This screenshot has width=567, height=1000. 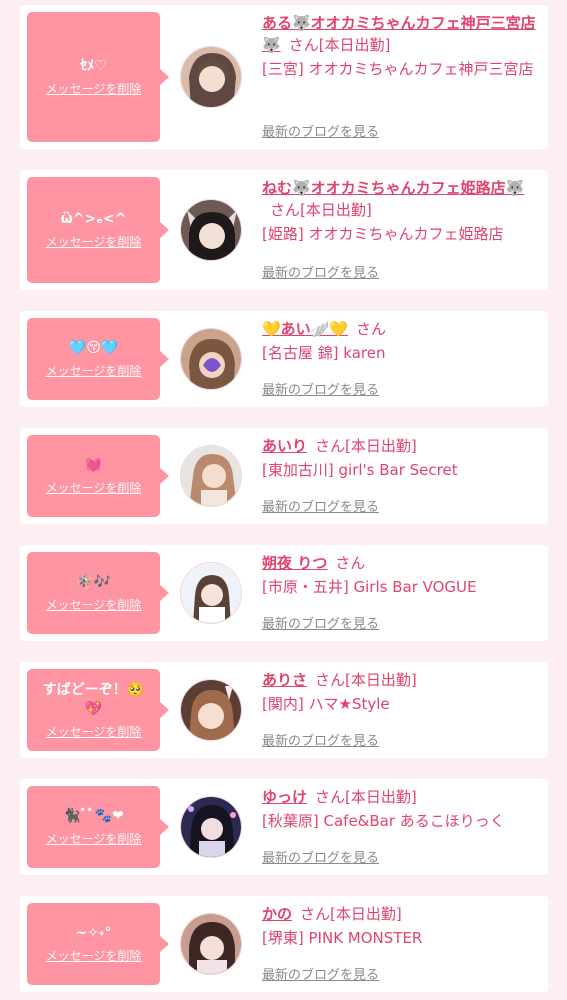 What do you see at coordinates (297, 470) in the screenshot?
I see `area-label: 東加古川` at bounding box center [297, 470].